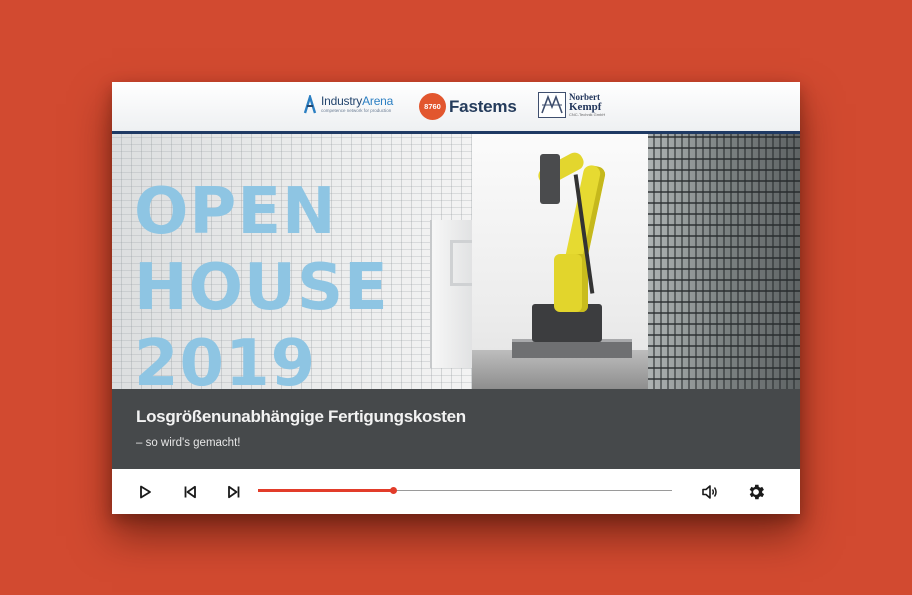 The height and width of the screenshot is (595, 912). I want to click on play-button, so click(145, 492).